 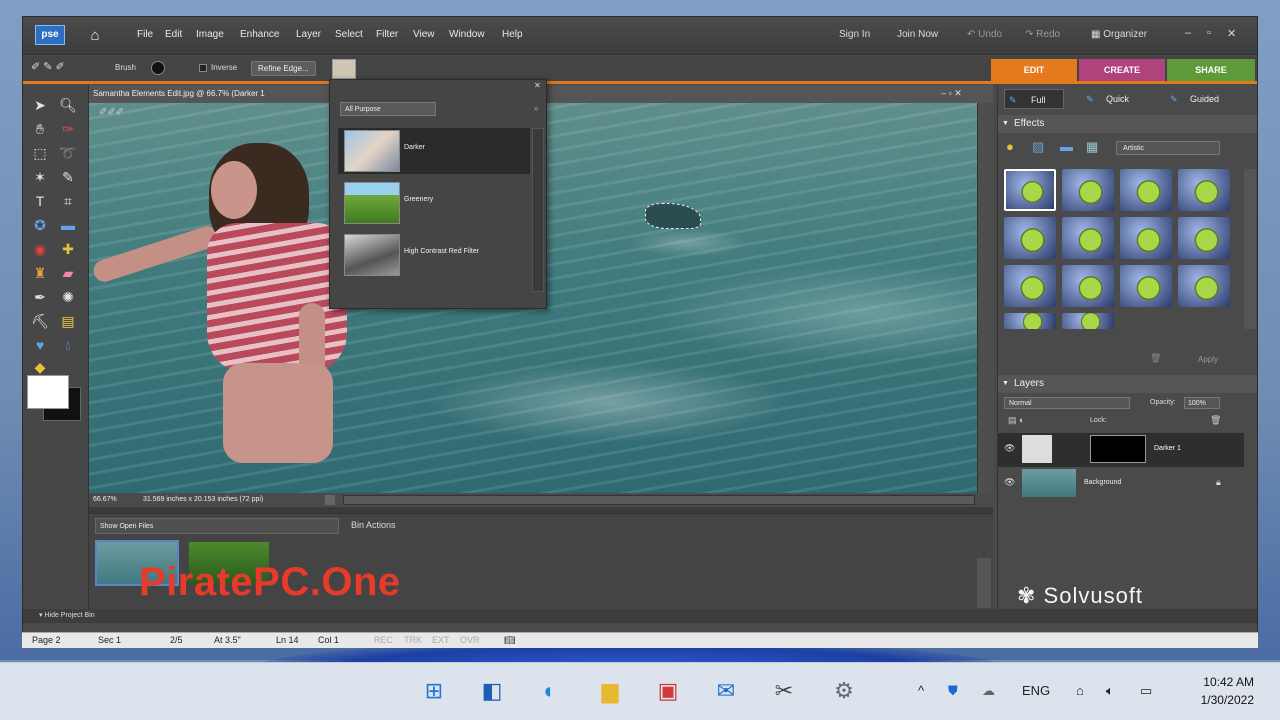 I want to click on minimize-icon: –, so click(x=1188, y=33).